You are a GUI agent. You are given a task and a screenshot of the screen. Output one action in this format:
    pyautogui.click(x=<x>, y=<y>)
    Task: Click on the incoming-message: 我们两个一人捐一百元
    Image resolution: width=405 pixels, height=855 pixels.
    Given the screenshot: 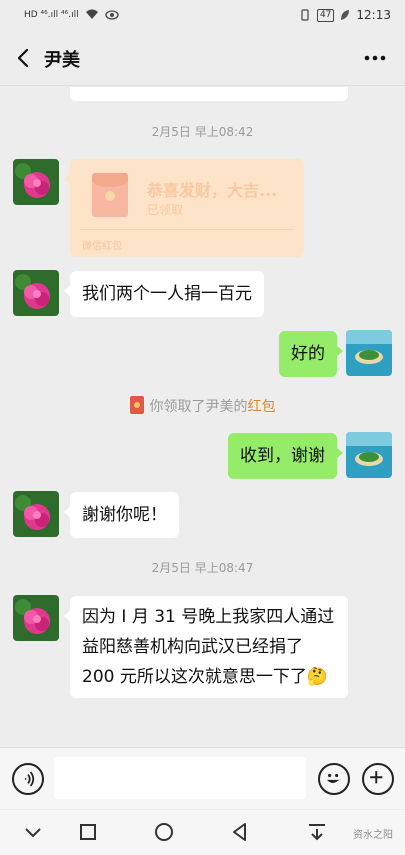 What is the action you would take?
    pyautogui.click(x=164, y=294)
    